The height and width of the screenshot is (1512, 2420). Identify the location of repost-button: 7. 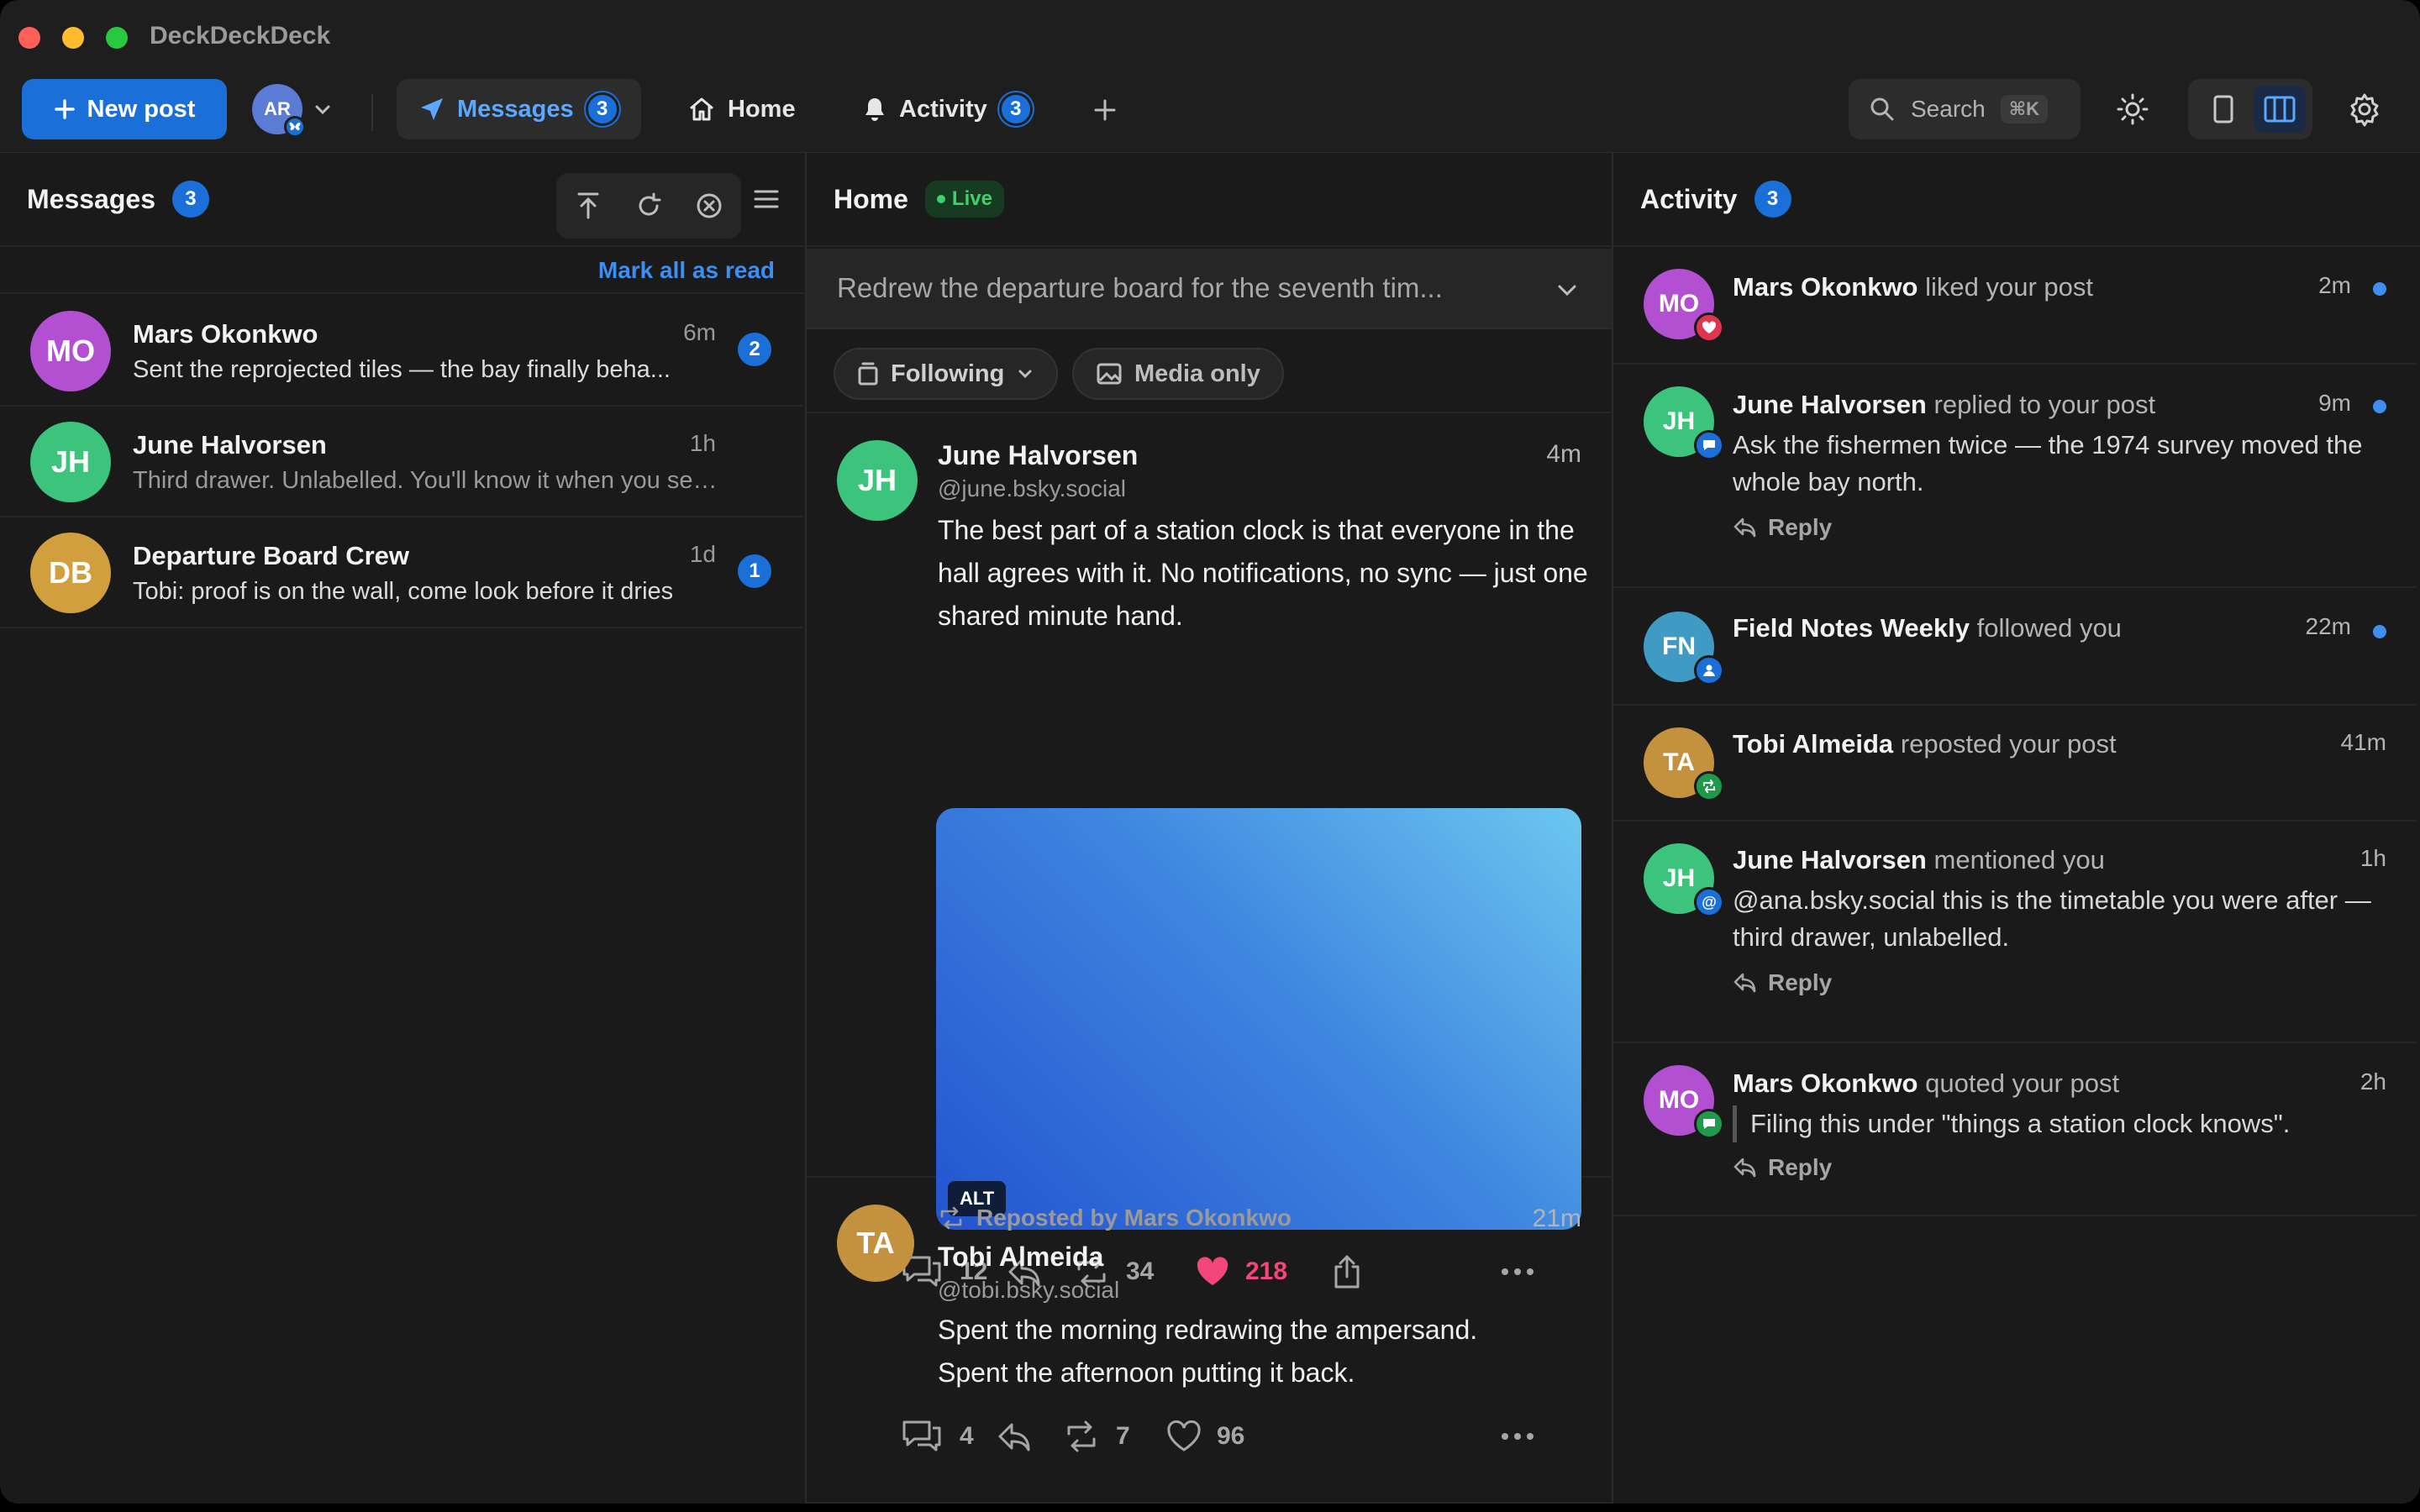
(1096, 1436).